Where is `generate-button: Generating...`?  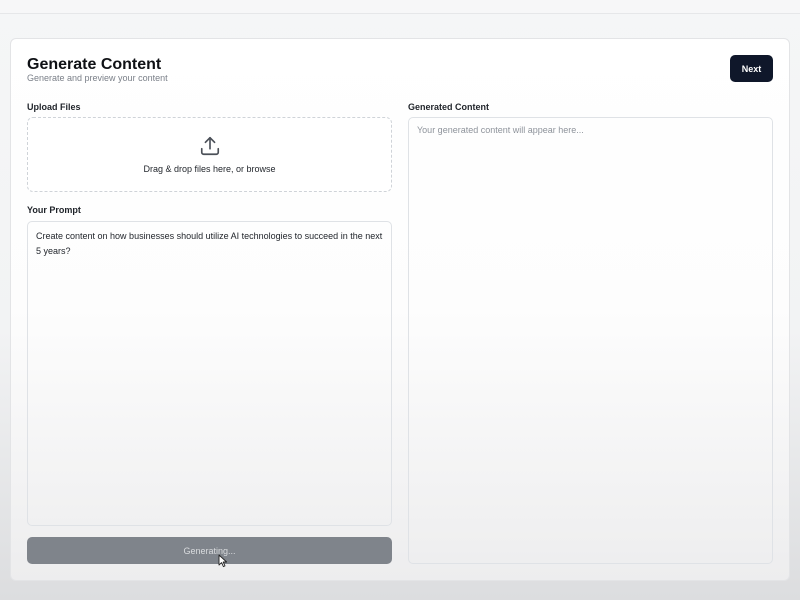 generate-button: Generating... is located at coordinates (209, 550).